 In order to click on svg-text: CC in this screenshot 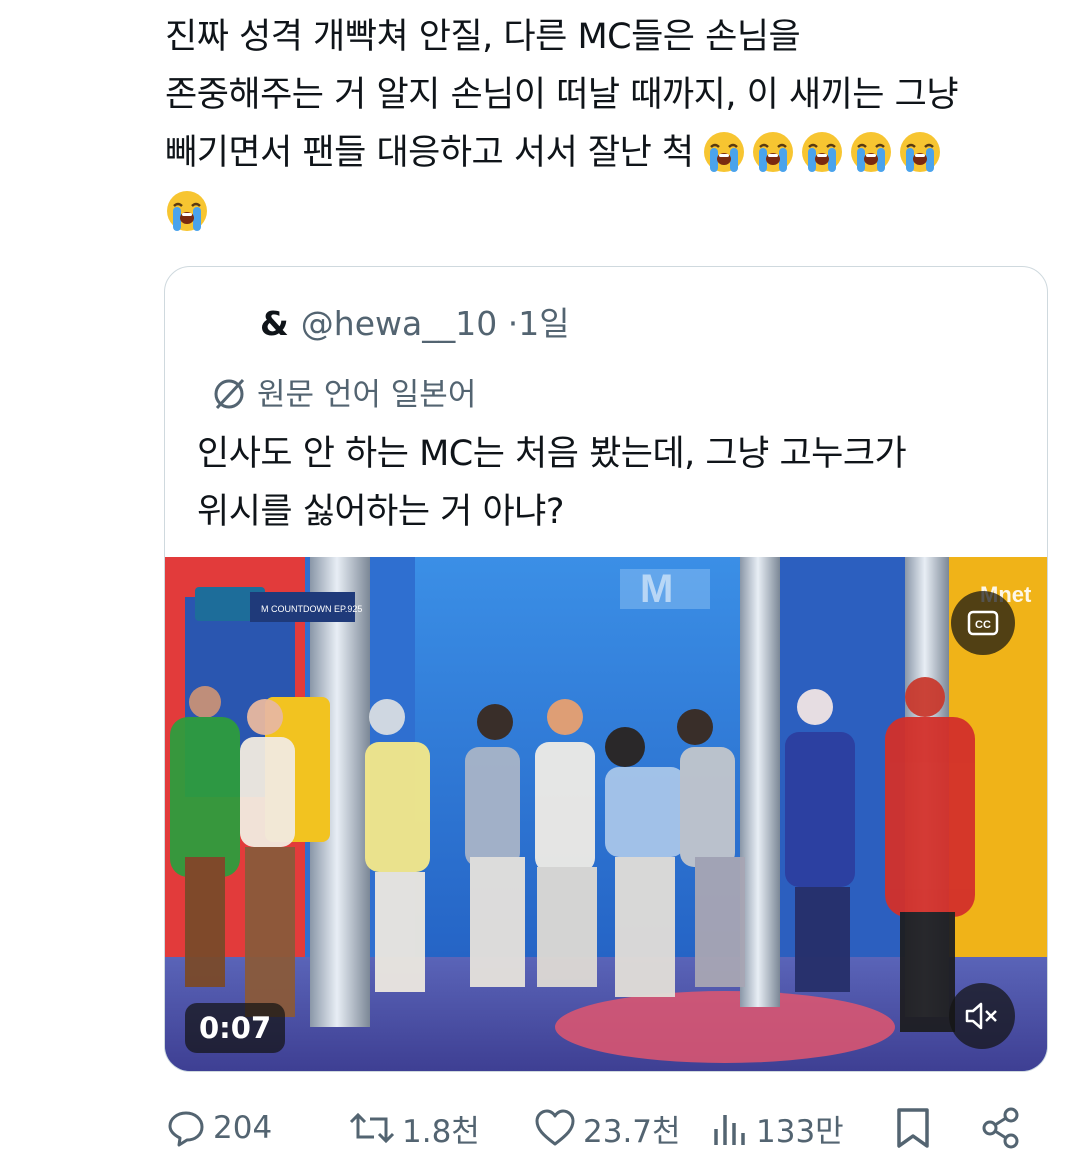, I will do `click(983, 625)`.